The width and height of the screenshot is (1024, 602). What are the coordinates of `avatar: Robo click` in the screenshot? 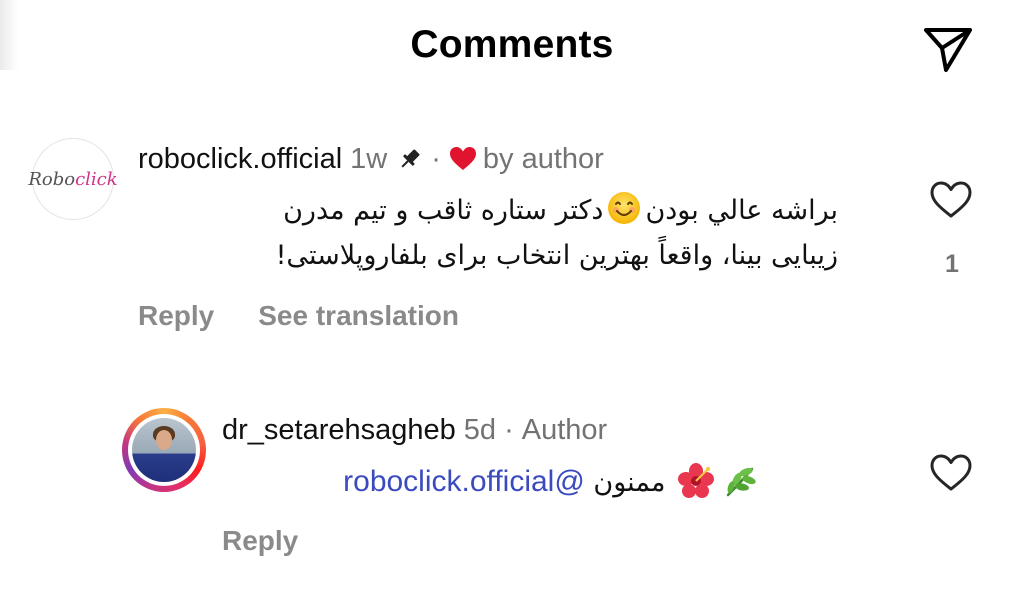 It's located at (73, 179).